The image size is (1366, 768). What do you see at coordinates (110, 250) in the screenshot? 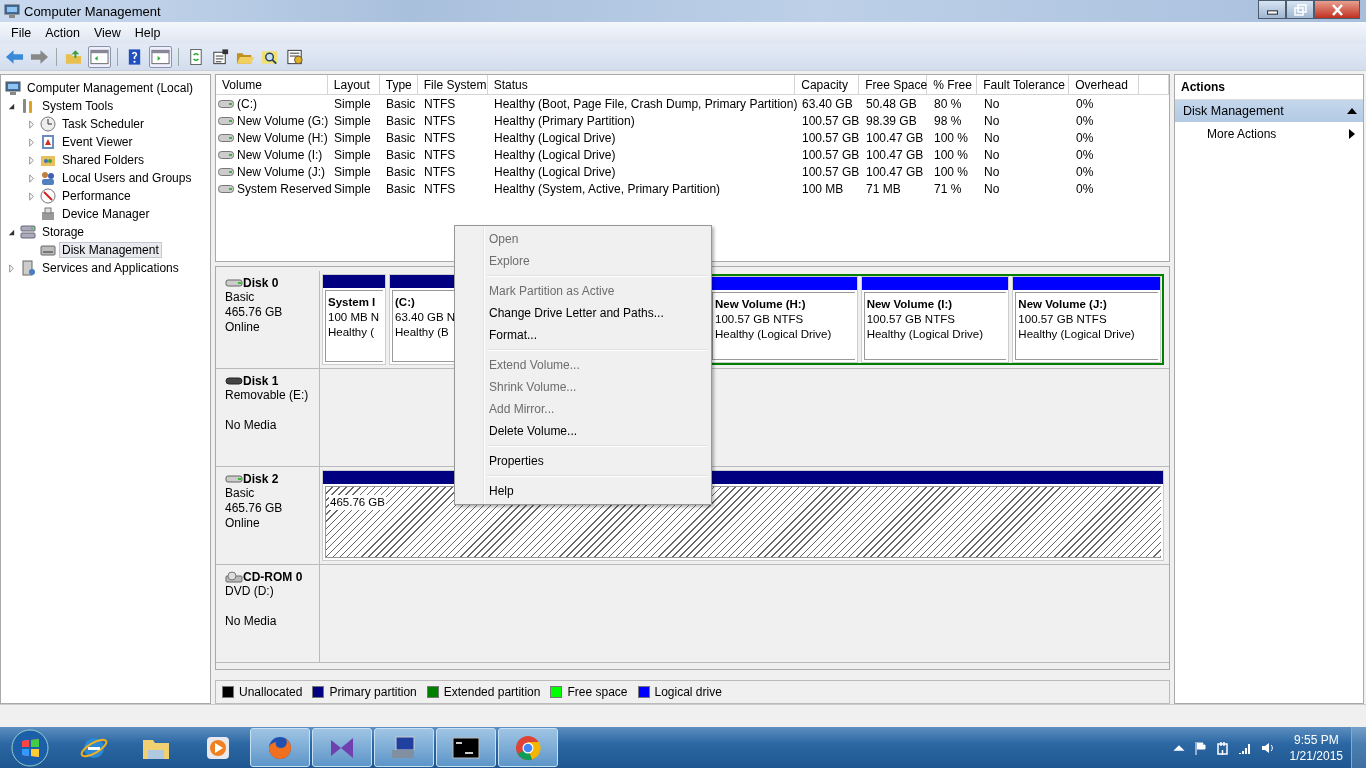
I see `tree-item: Disk Management` at bounding box center [110, 250].